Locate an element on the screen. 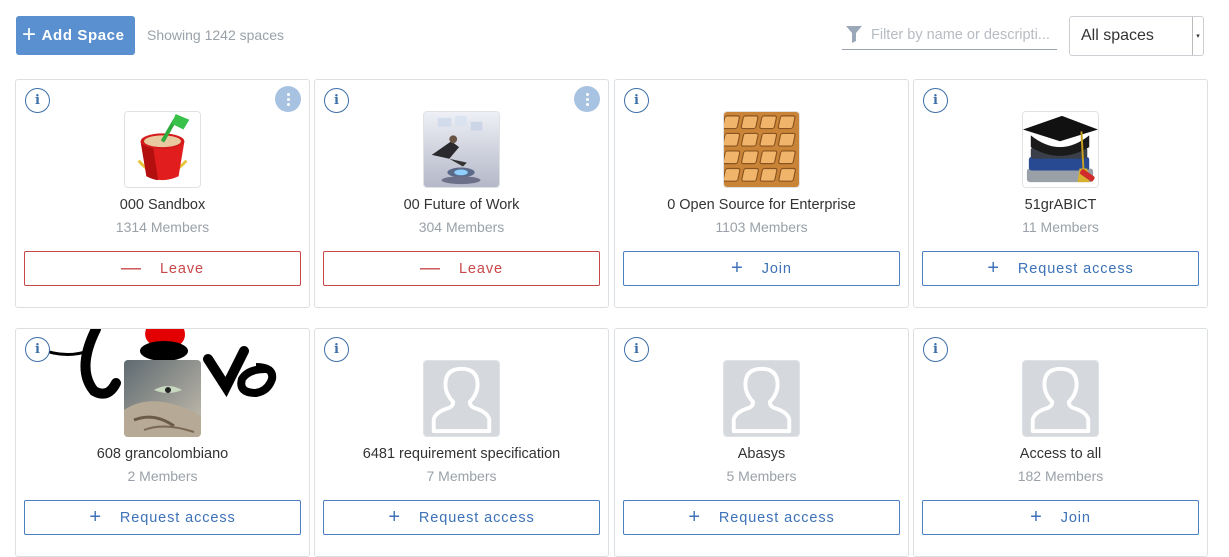  future-work-image is located at coordinates (461, 149).